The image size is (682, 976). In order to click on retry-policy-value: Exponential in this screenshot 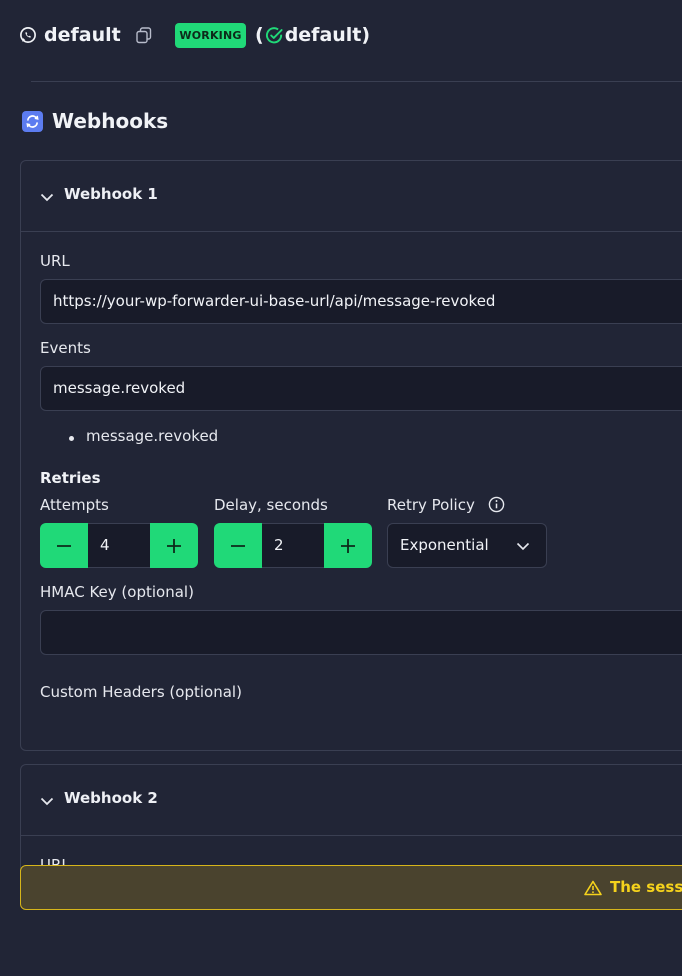, I will do `click(444, 545)`.